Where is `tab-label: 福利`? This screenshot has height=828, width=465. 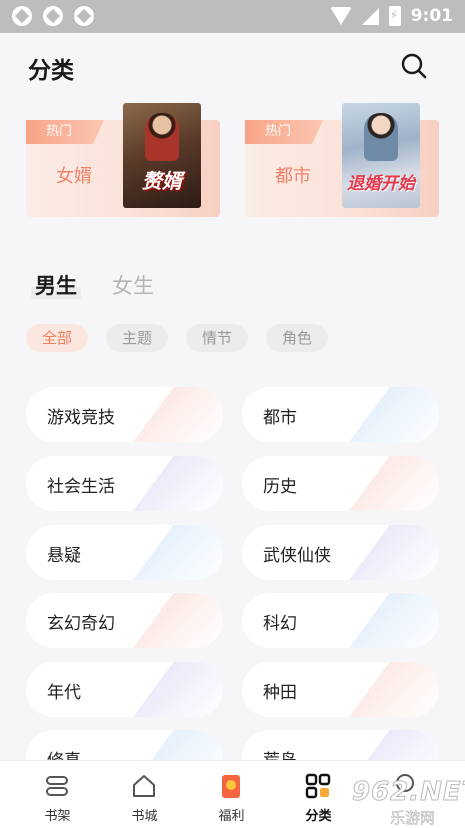
tab-label: 福利 is located at coordinates (231, 816).